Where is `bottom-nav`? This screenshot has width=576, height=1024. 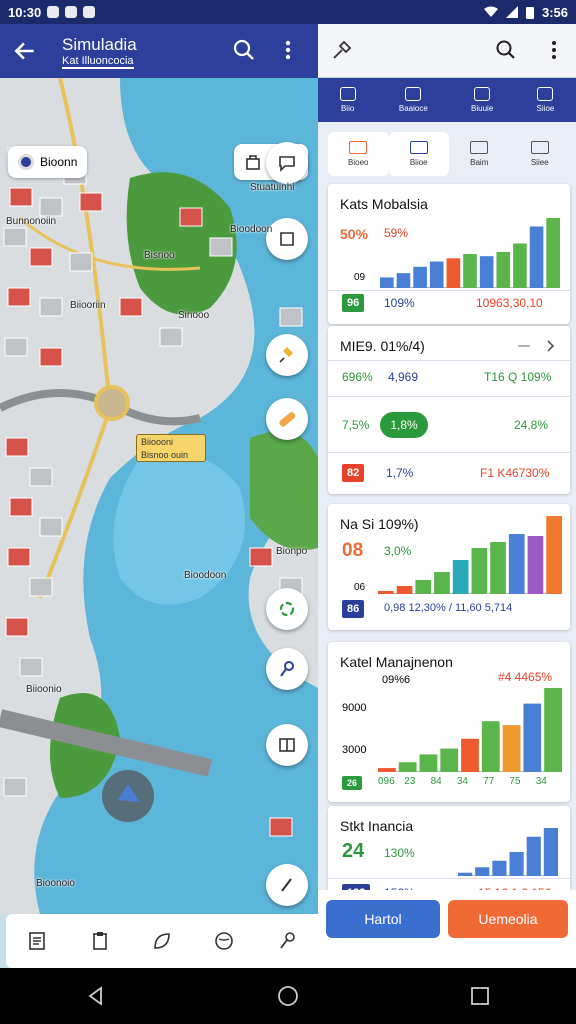
bottom-nav is located at coordinates (162, 941).